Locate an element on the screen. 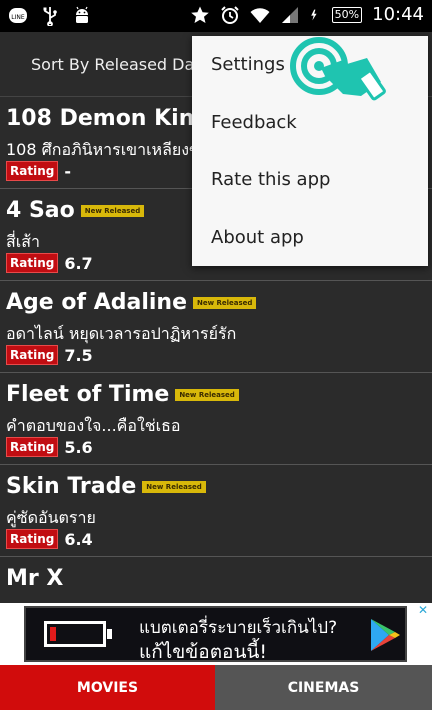  battery-fill is located at coordinates (53, 634).